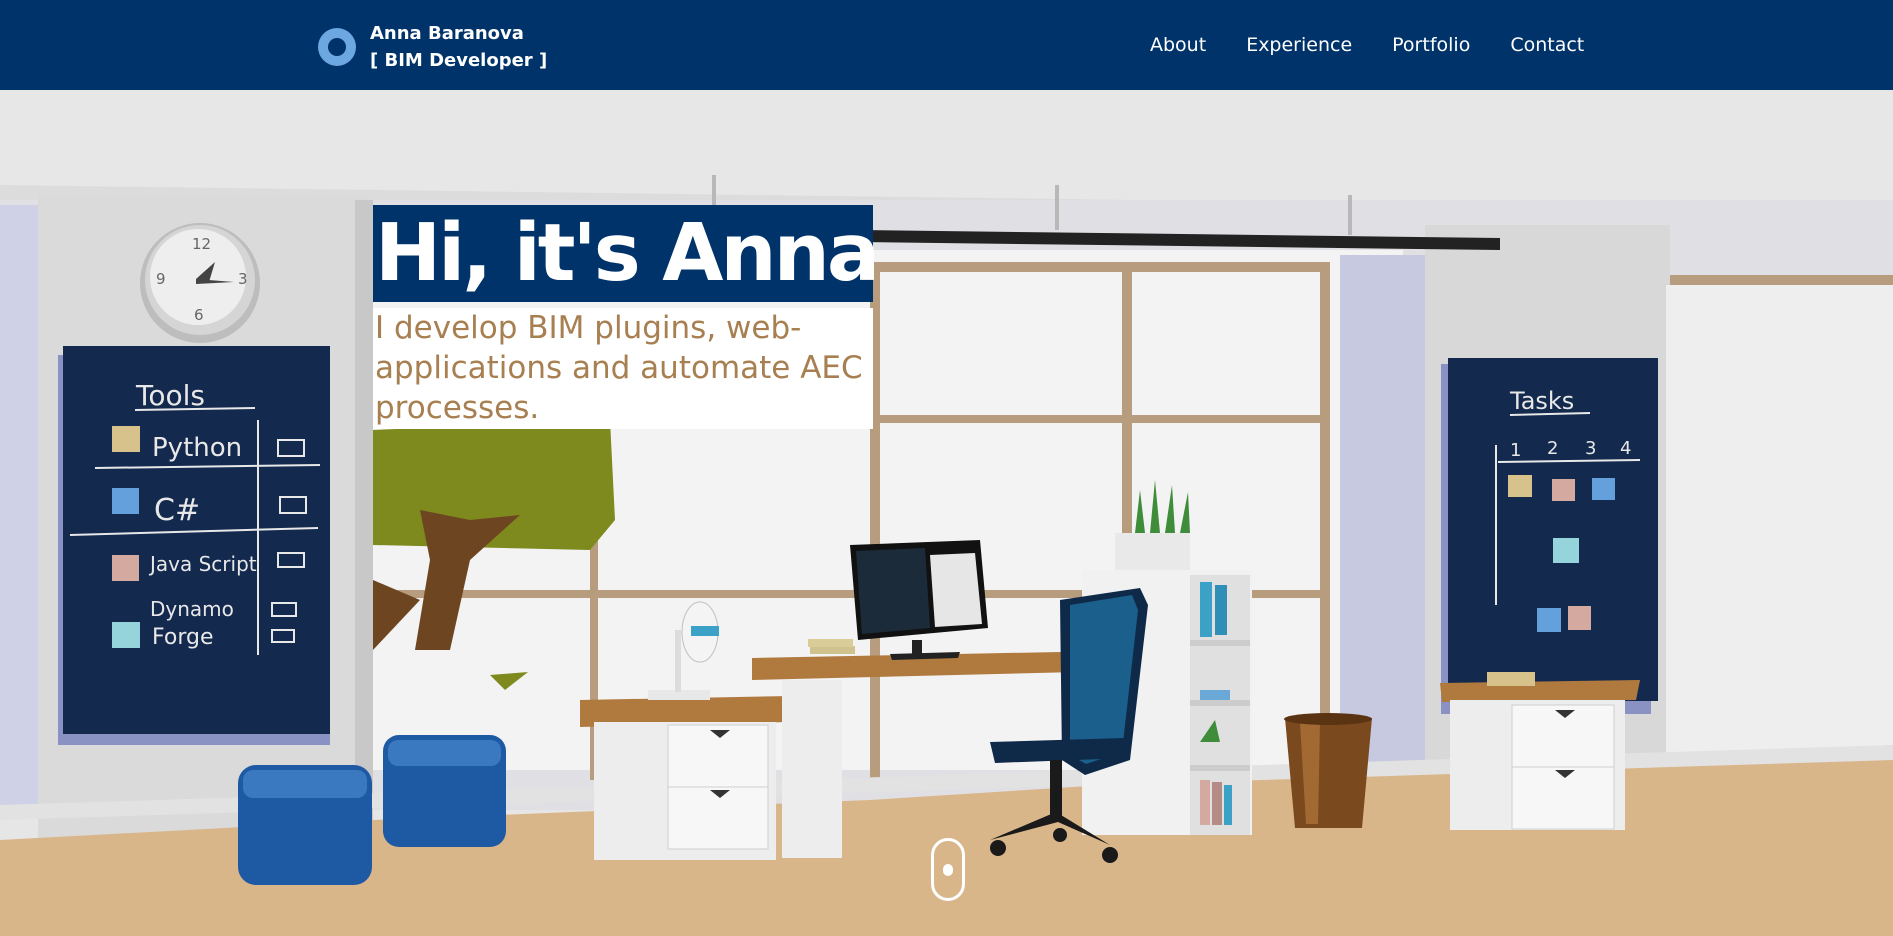 This screenshot has height=936, width=1893. I want to click on tools-item-python: Python, so click(197, 448).